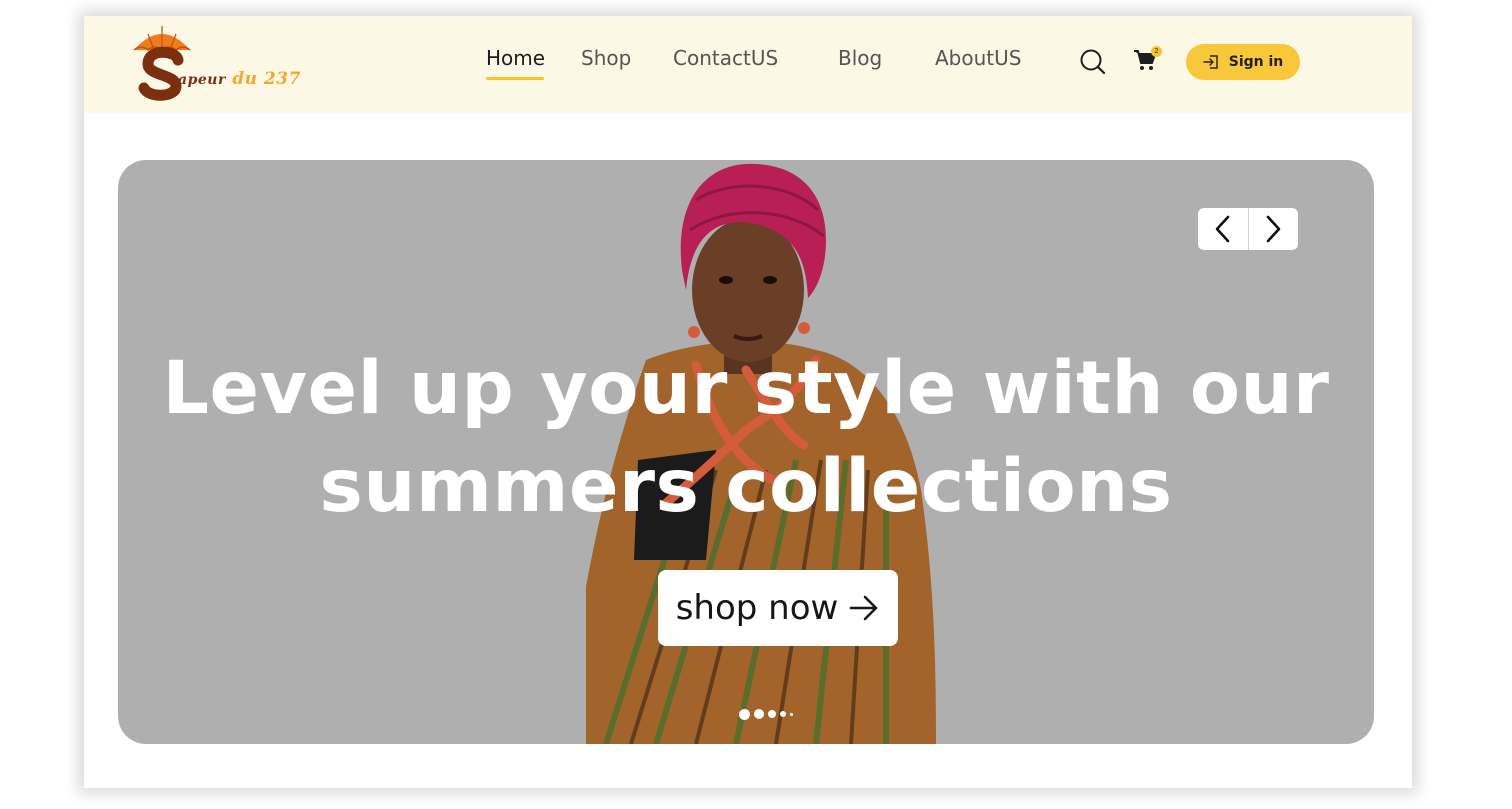 This screenshot has width=1512, height=809. I want to click on sign-in-label: Sign in, so click(1256, 62).